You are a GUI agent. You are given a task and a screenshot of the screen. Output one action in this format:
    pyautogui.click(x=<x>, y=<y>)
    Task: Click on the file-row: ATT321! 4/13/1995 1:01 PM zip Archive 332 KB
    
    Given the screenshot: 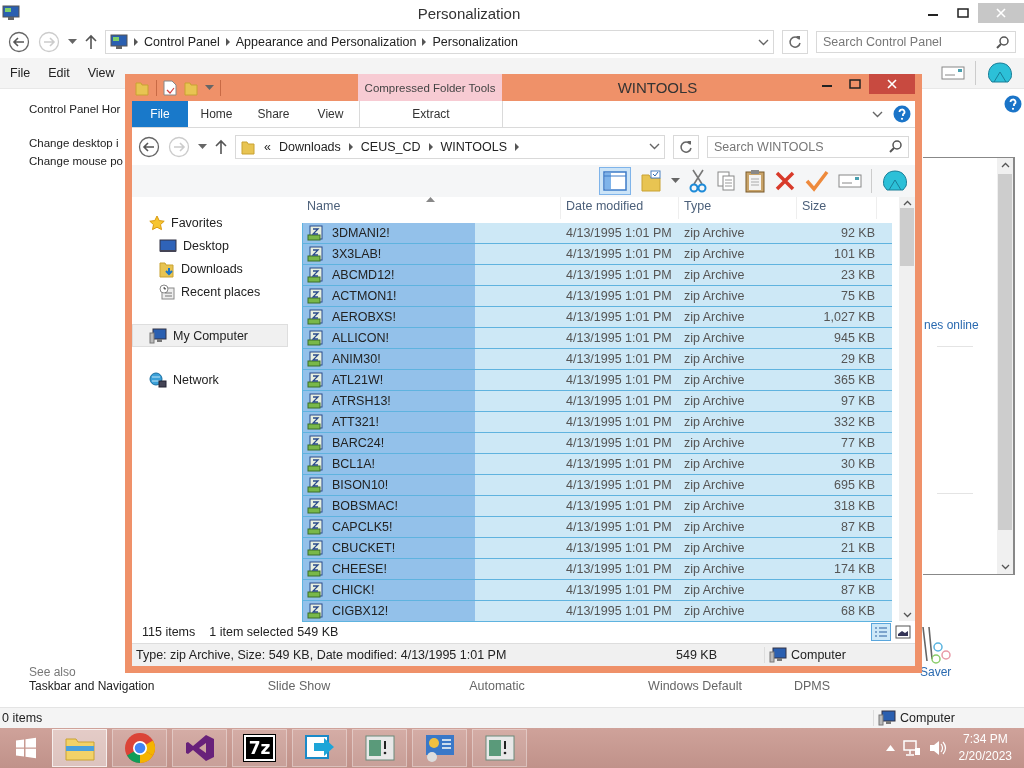 What is the action you would take?
    pyautogui.click(x=597, y=422)
    